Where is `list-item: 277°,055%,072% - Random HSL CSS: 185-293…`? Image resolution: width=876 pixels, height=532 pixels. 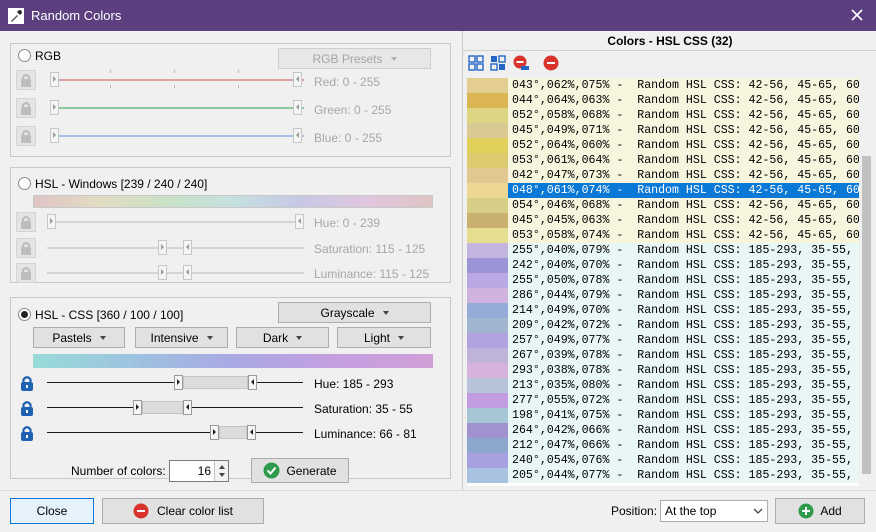
list-item: 277°,055%,072% - Random HSL CSS: 185-293… is located at coordinates (663, 400).